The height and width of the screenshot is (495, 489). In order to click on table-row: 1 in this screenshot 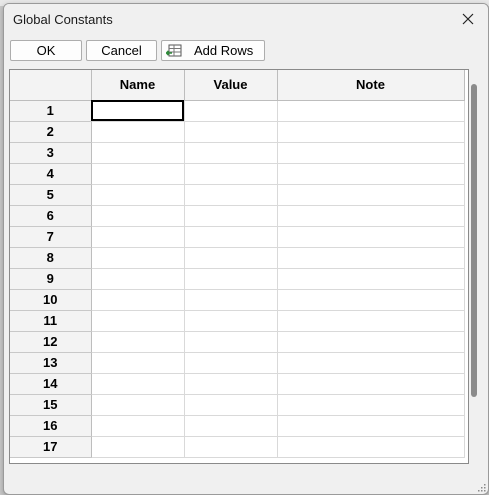, I will do `click(237, 111)`.